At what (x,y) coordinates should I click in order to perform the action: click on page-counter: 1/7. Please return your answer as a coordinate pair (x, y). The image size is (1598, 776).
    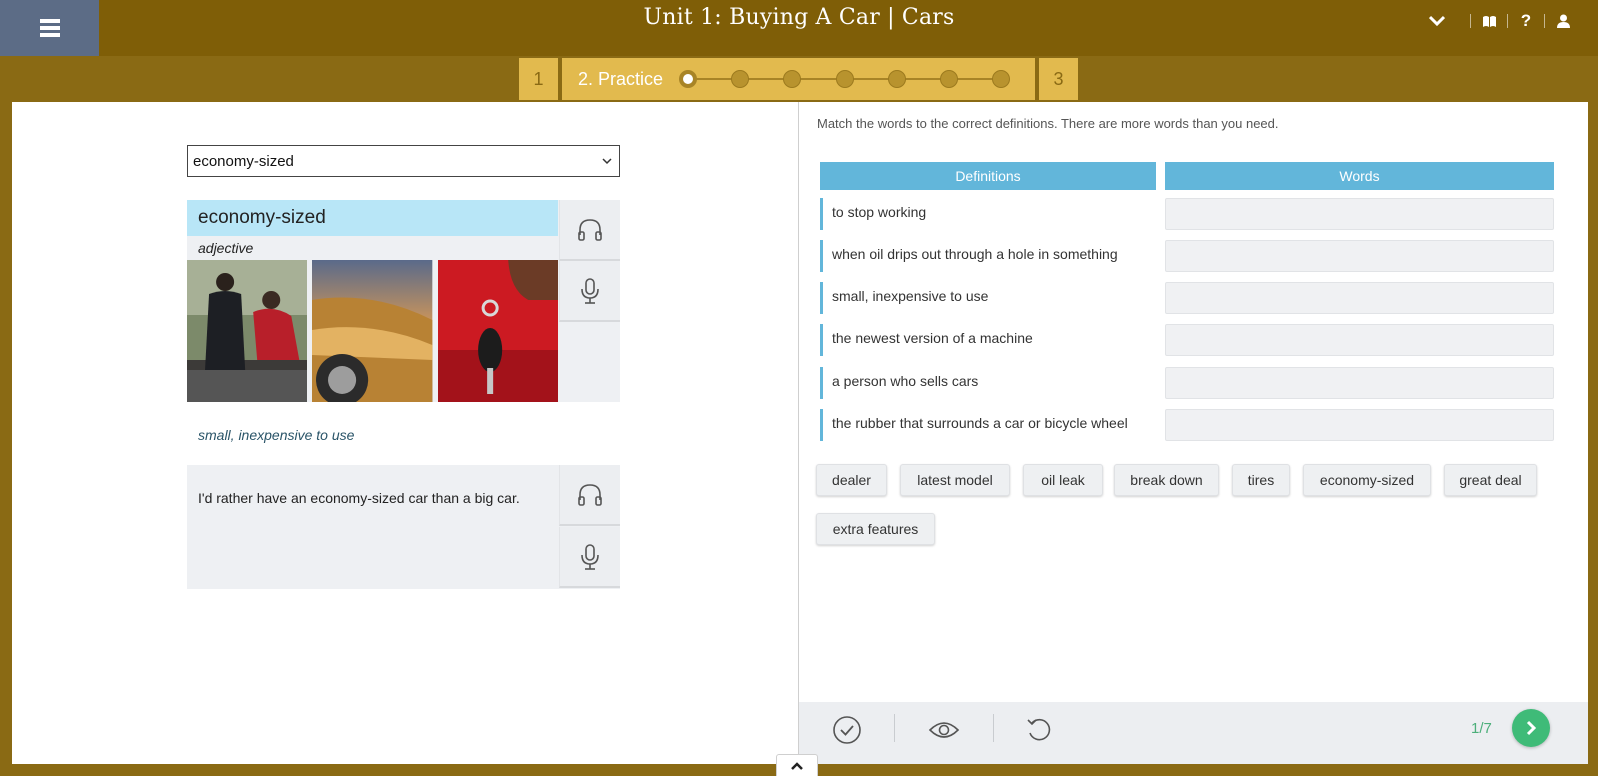
    Looking at the image, I should click on (1481, 728).